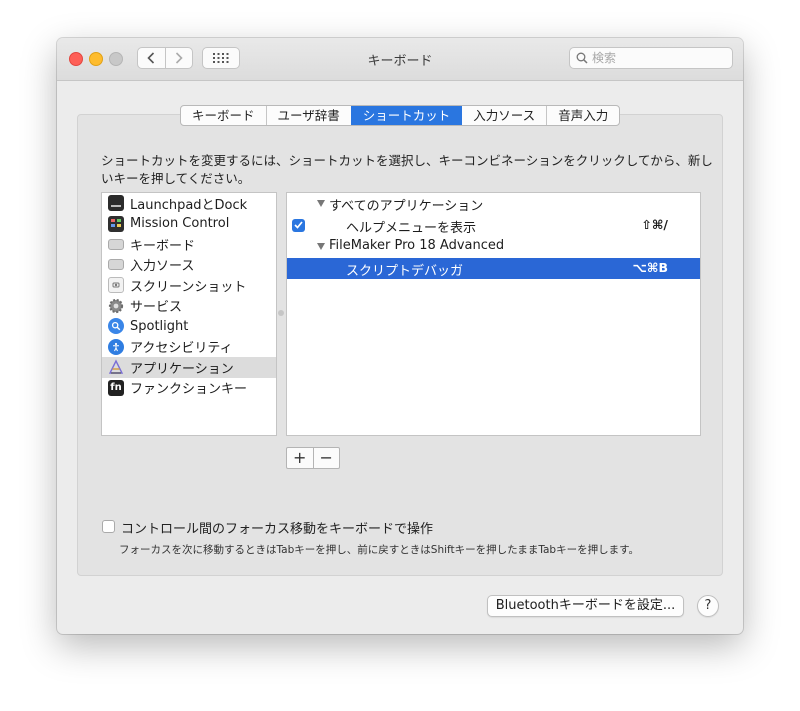  I want to click on category-item-launchpad-dock: LaunchpadとDock, so click(189, 203).